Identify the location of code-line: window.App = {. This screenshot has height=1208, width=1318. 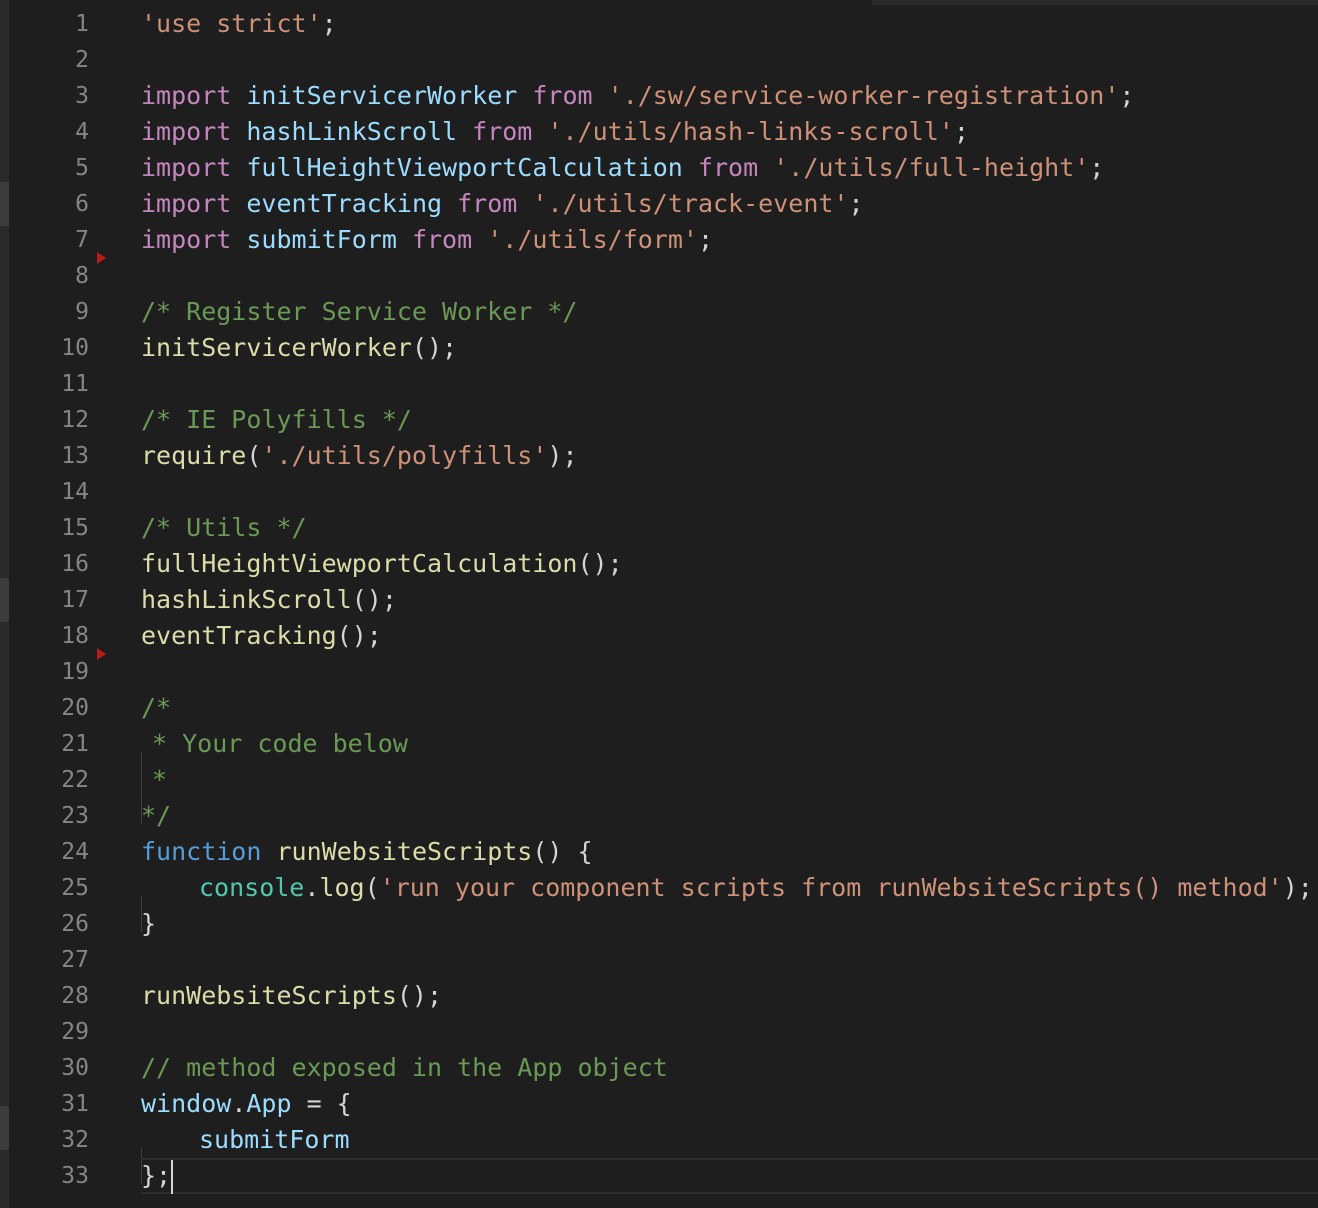
(729, 1104).